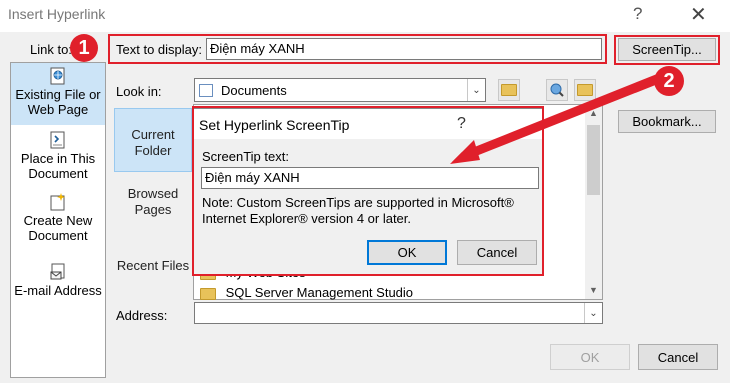 The width and height of the screenshot is (730, 383). What do you see at coordinates (559, 118) in the screenshot?
I see `annotation-arrow` at bounding box center [559, 118].